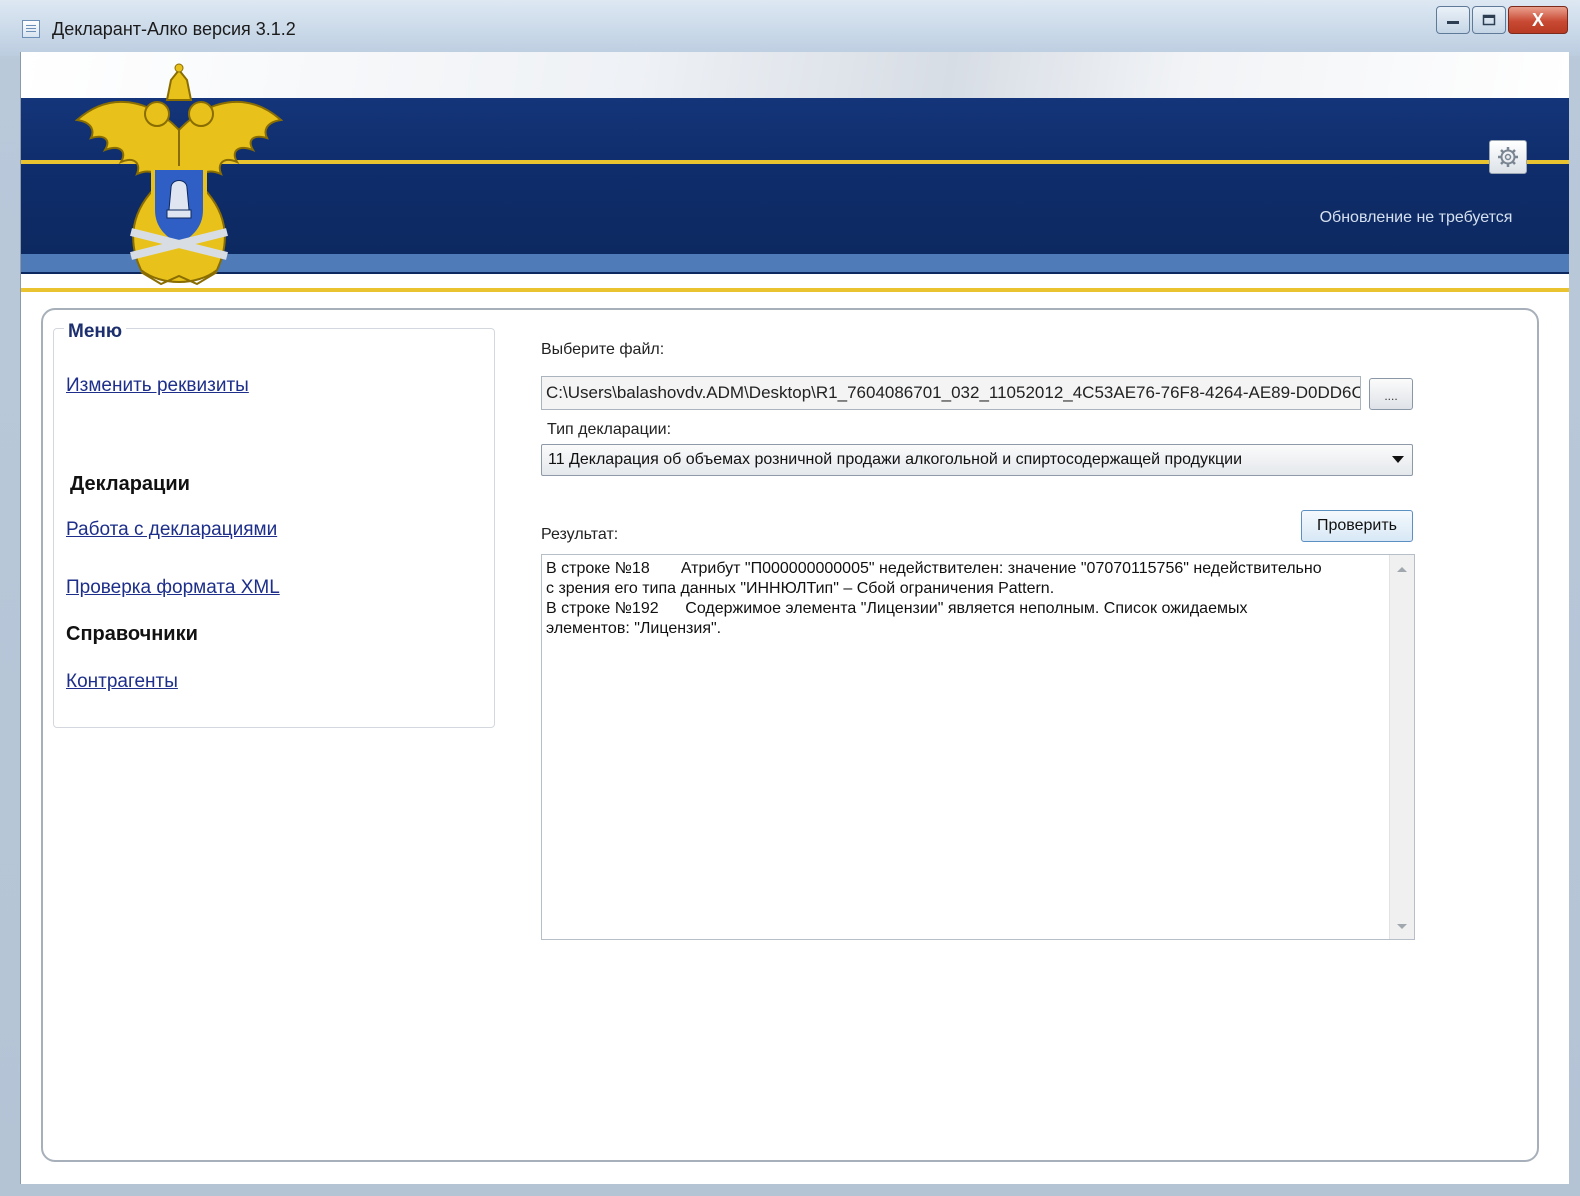 Image resolution: width=1580 pixels, height=1196 pixels. I want to click on close-button: X, so click(1538, 20).